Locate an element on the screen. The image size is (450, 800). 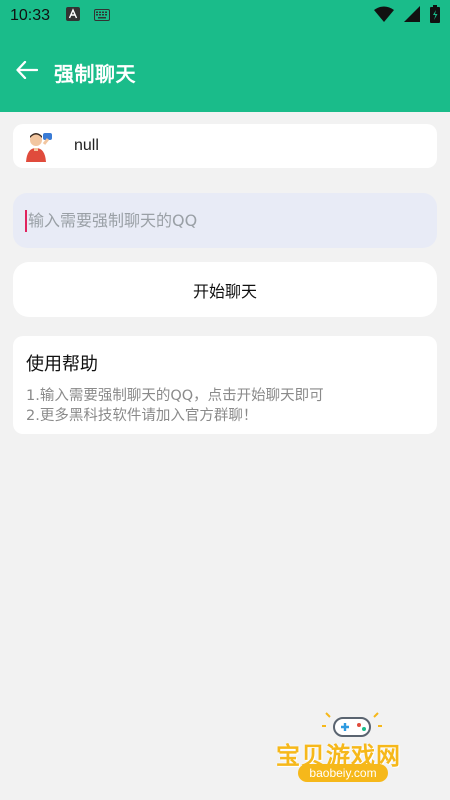
arrow-left-icon is located at coordinates (27, 71).